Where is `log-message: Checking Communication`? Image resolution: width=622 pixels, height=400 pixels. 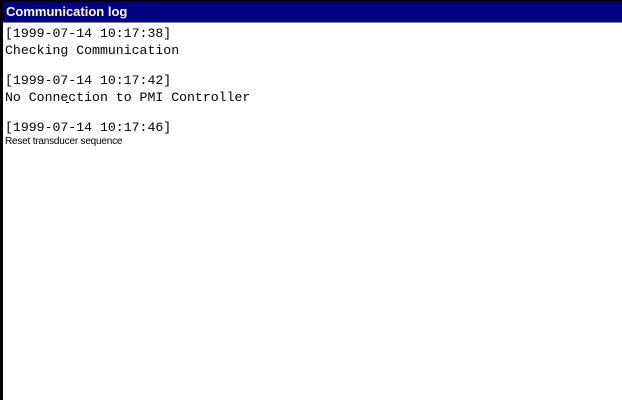 log-message: Checking Communication is located at coordinates (92, 50).